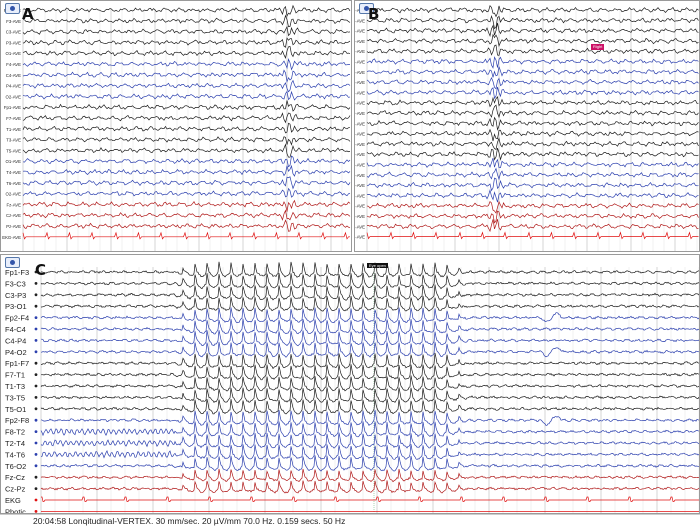  I want to click on panel-a-label: A, so click(28, 14).